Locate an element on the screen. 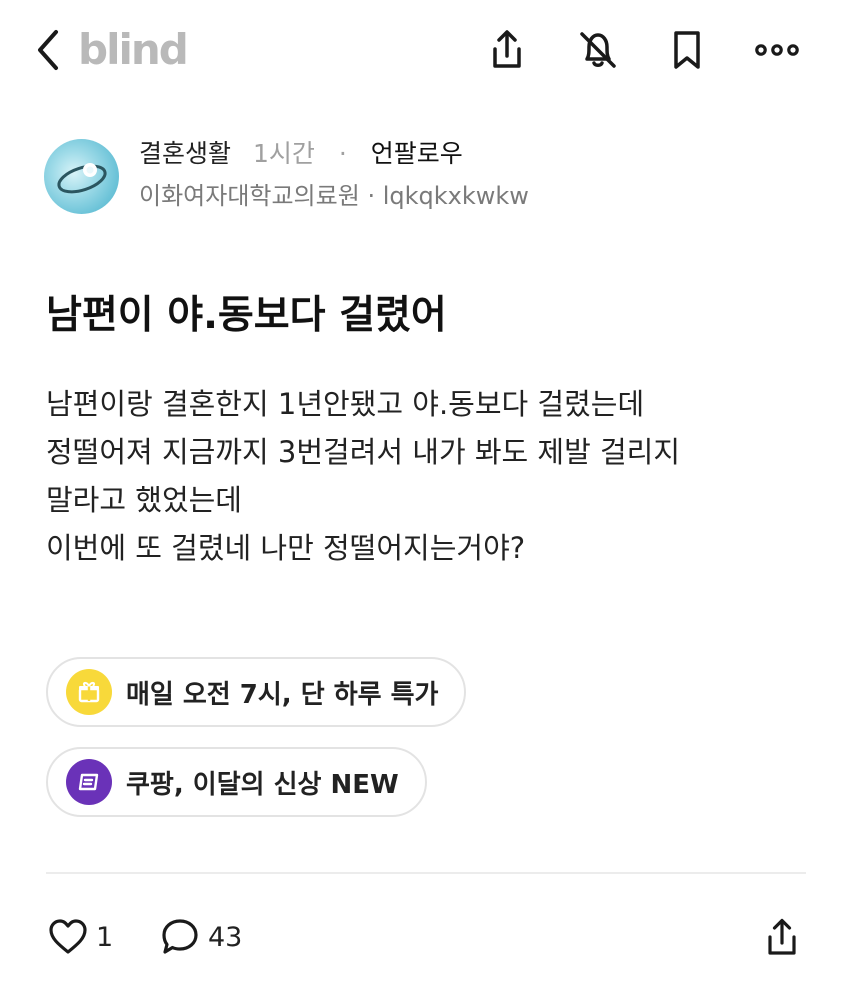 This screenshot has height=1007, width=850. promo-chip-label: 매일 오전 7시, 단 하루 특가 is located at coordinates (282, 694).